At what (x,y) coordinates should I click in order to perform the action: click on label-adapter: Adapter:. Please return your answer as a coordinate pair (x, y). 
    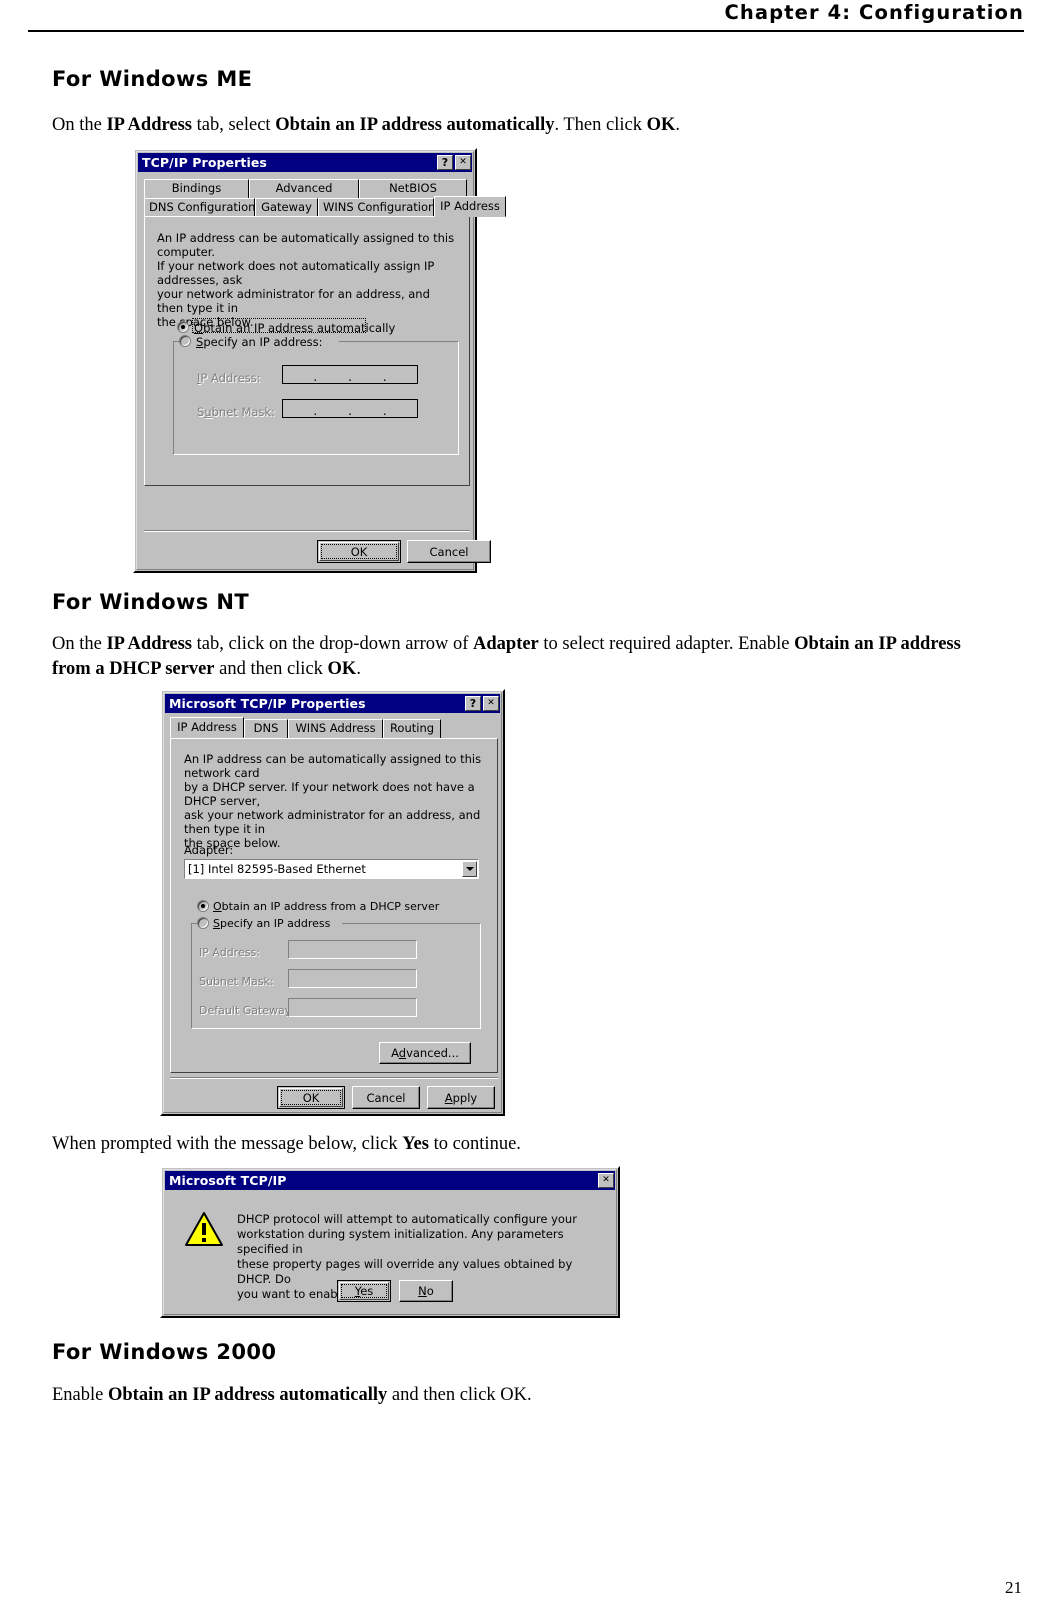
    Looking at the image, I should click on (209, 850).